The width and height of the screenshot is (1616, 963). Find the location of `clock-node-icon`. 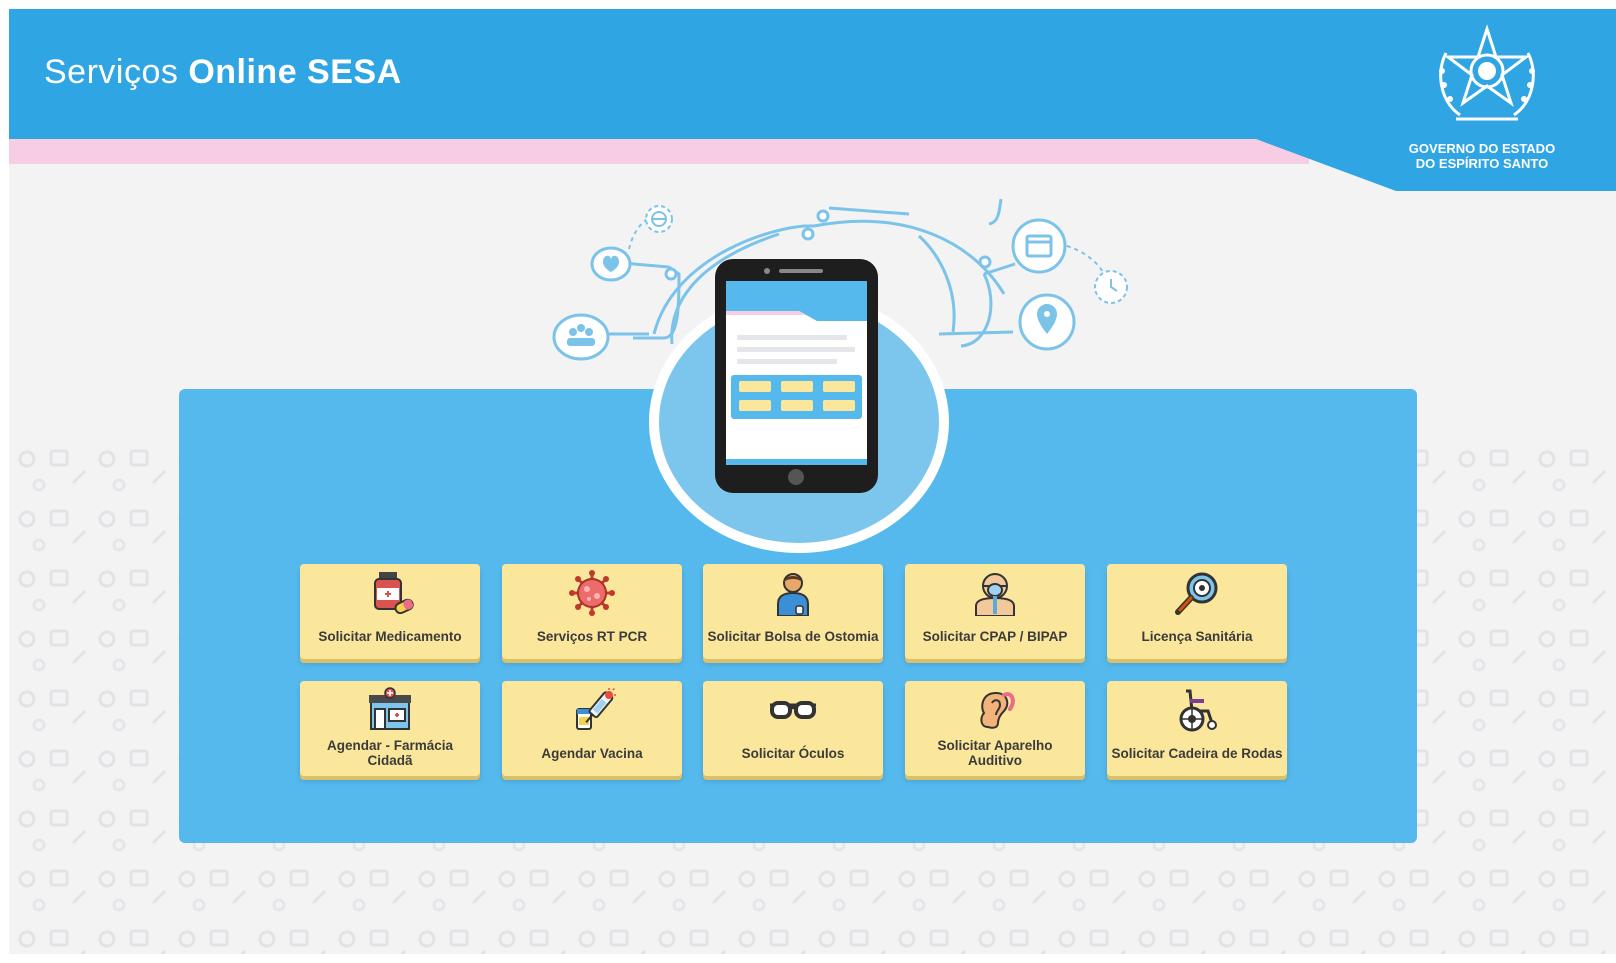

clock-node-icon is located at coordinates (1111, 287).